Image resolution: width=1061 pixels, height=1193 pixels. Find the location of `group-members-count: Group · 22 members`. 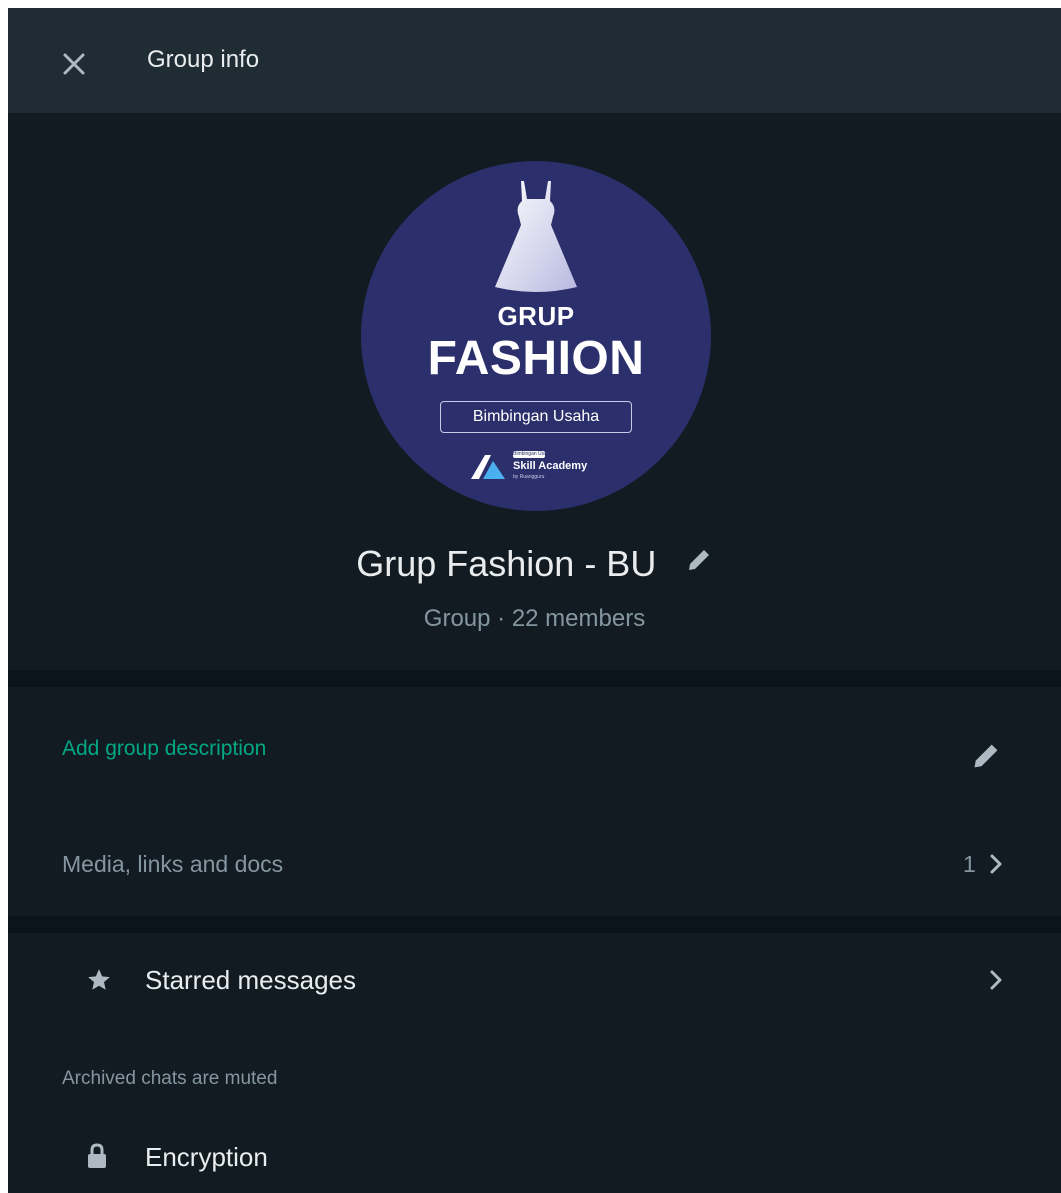

group-members-count: Group · 22 members is located at coordinates (534, 618).